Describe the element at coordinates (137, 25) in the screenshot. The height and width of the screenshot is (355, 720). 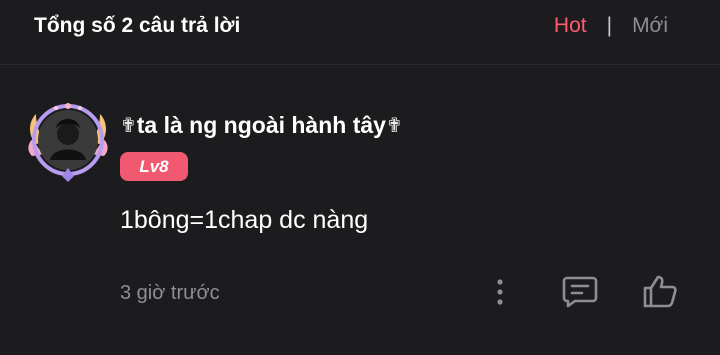
I see `answers-count-title: Tổng số 2 câu trả lời` at that location.